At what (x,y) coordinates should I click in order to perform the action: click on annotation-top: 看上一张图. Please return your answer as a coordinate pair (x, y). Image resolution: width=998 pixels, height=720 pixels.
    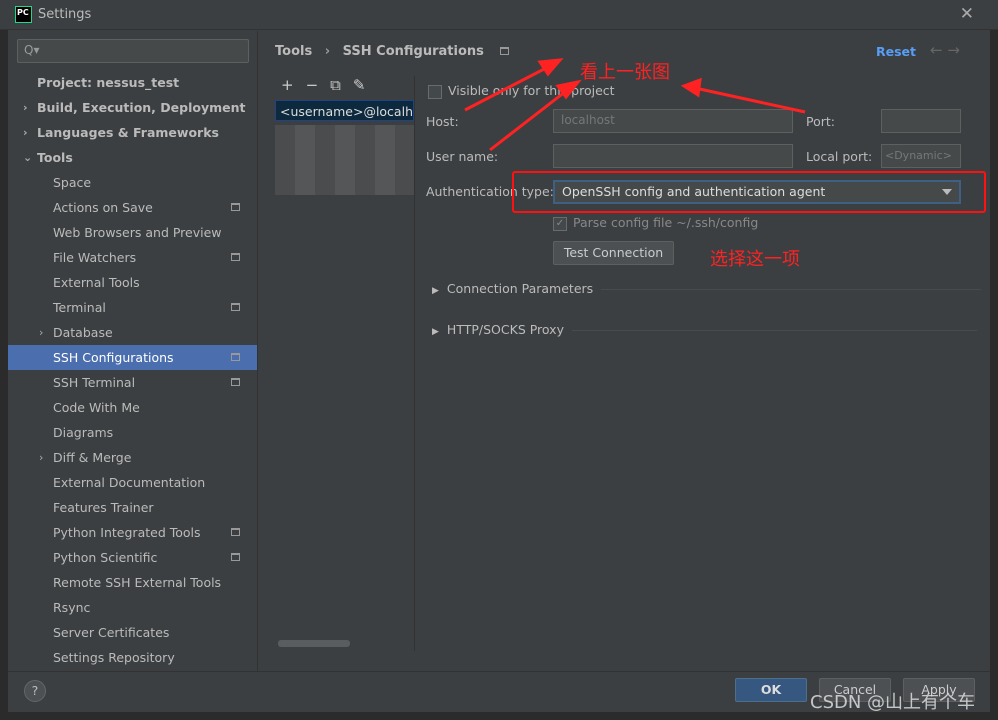
    Looking at the image, I should click on (625, 72).